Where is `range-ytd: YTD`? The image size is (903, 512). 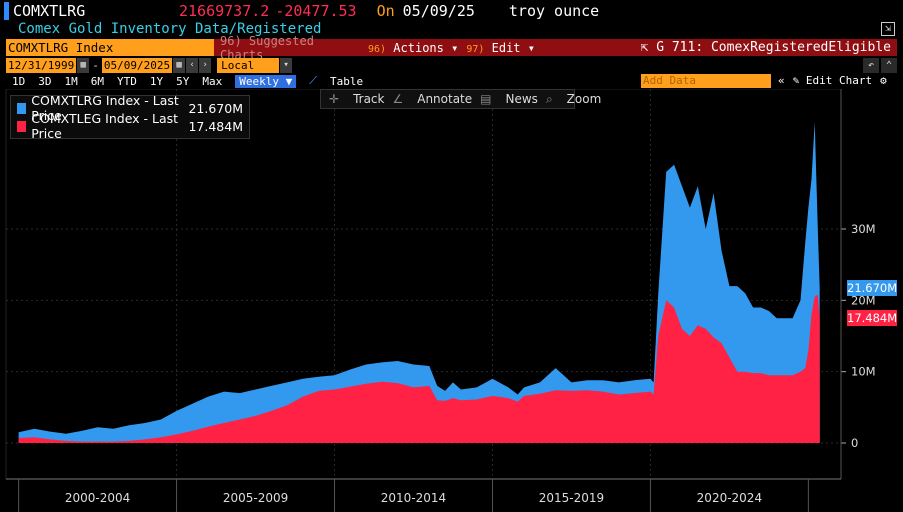 range-ytd: YTD is located at coordinates (127, 81).